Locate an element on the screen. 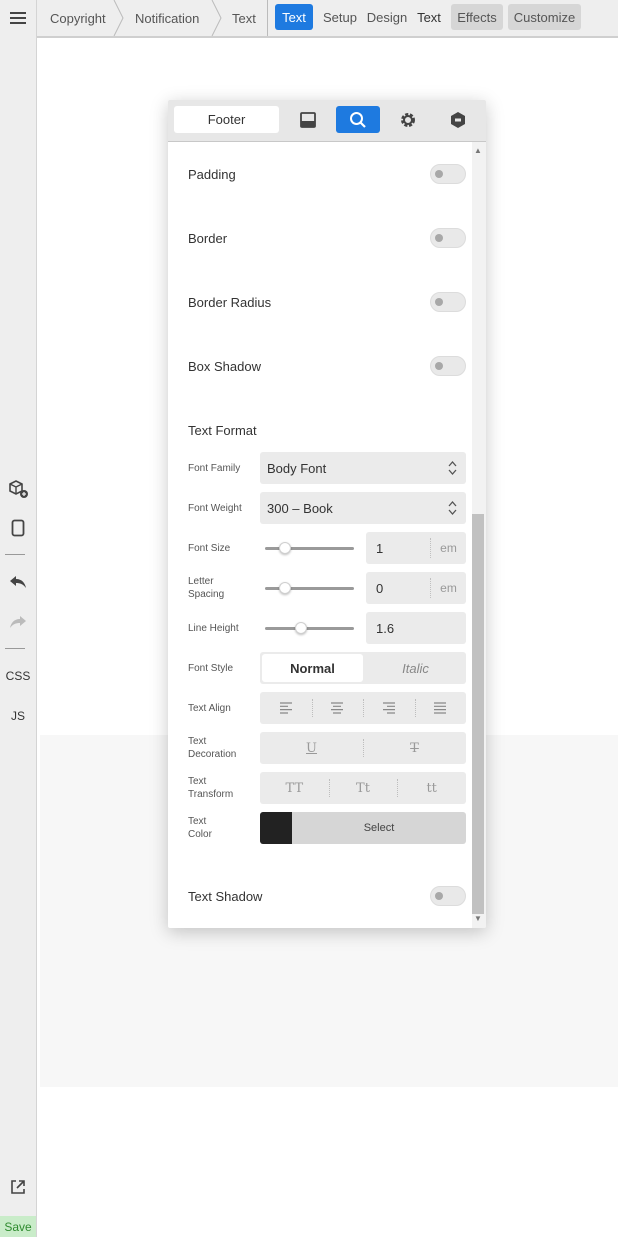 The image size is (618, 1237). font-size-unit: em is located at coordinates (448, 548).